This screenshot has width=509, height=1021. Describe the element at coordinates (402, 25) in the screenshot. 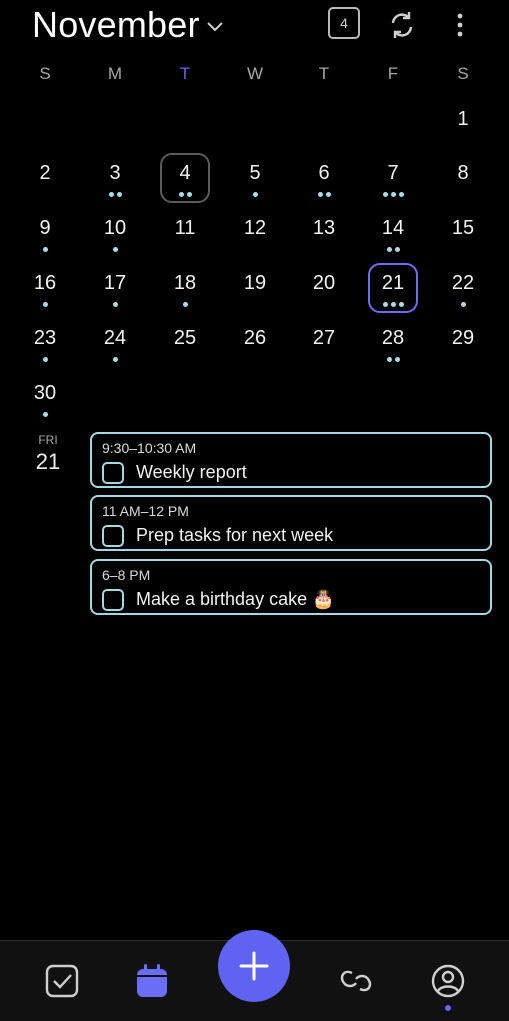

I see `sync-icon` at that location.